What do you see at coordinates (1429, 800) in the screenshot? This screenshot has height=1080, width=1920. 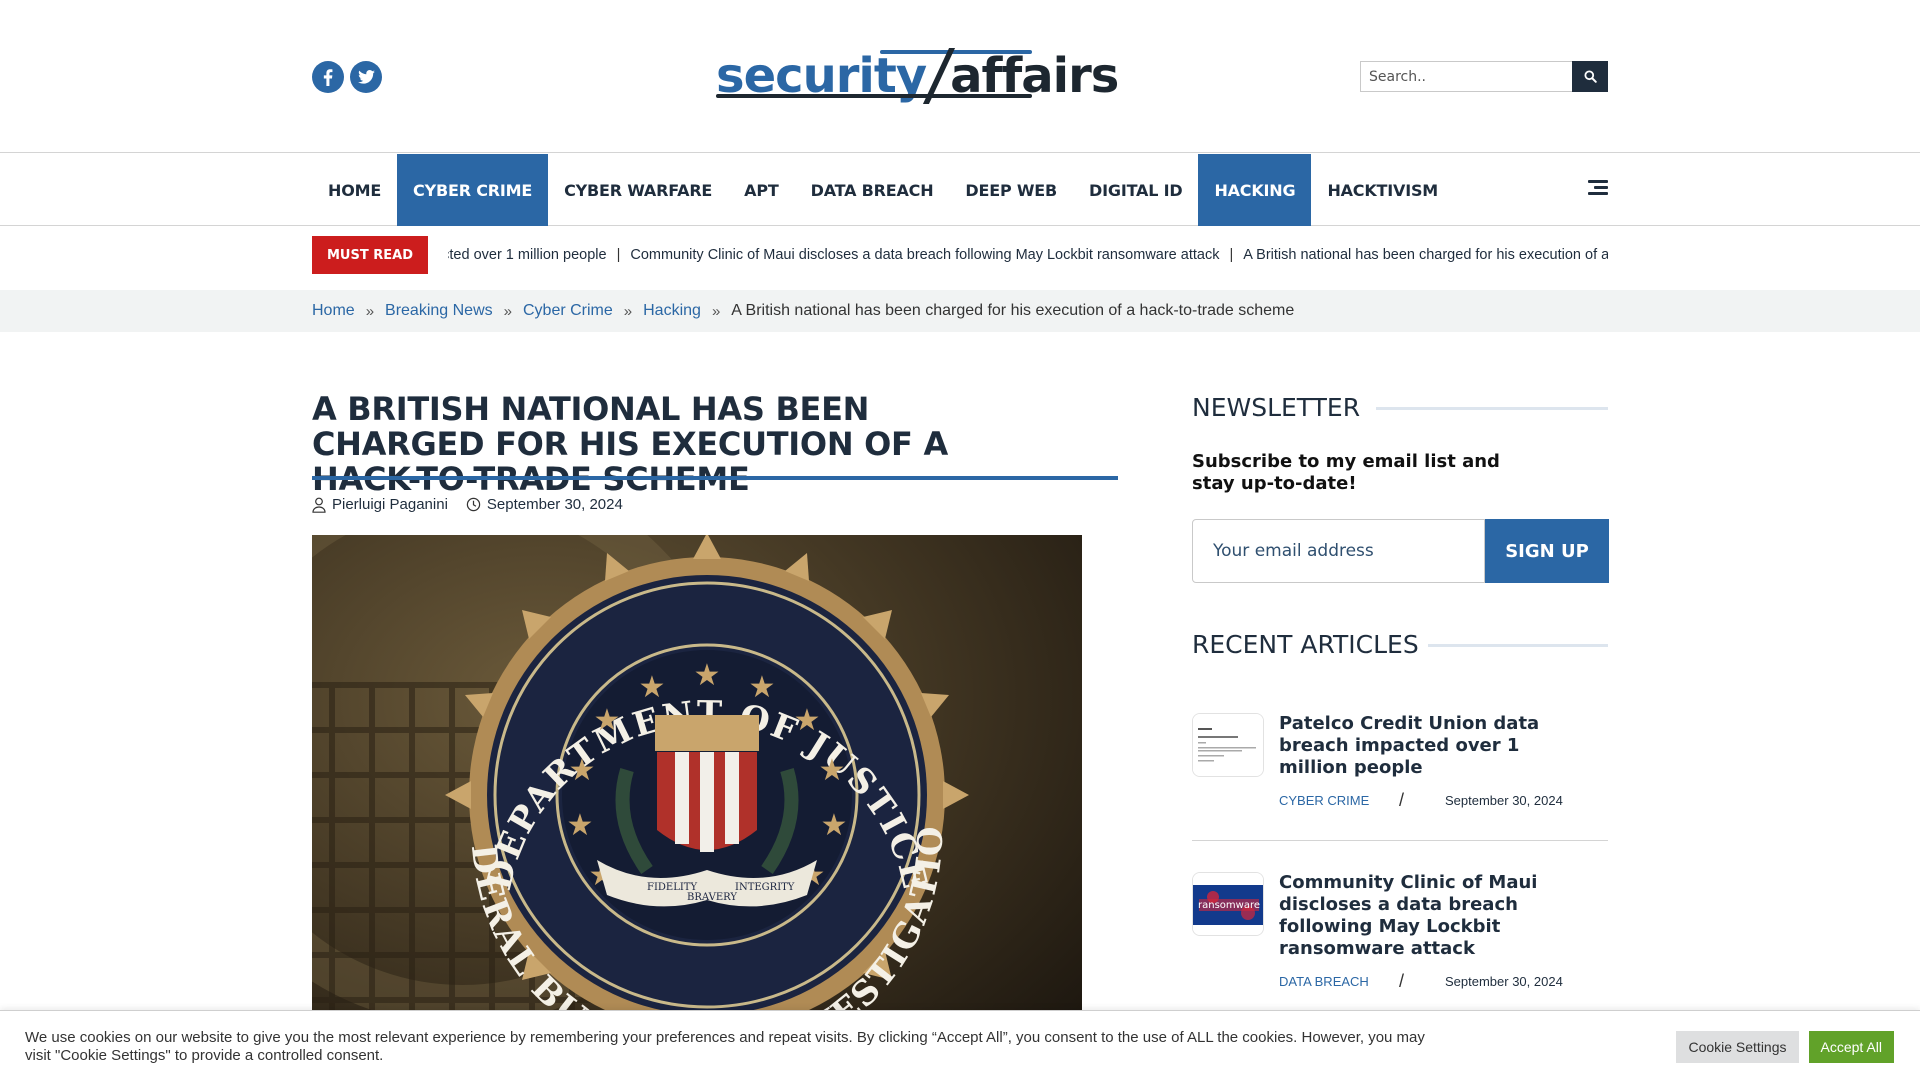 I see `recent-article-meta: CYBER CRIME / September 30, 2024` at bounding box center [1429, 800].